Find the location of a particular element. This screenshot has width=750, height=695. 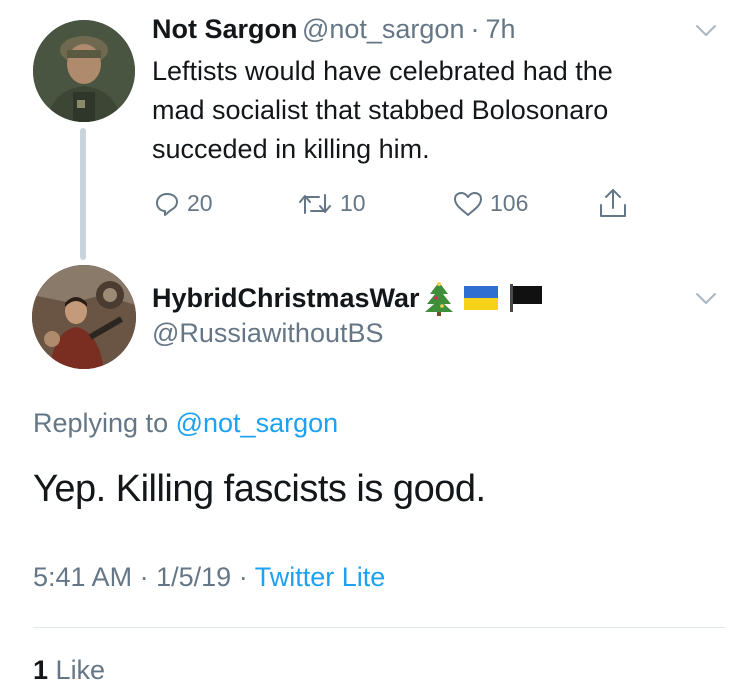

tweet-time: 7h is located at coordinates (500, 29).